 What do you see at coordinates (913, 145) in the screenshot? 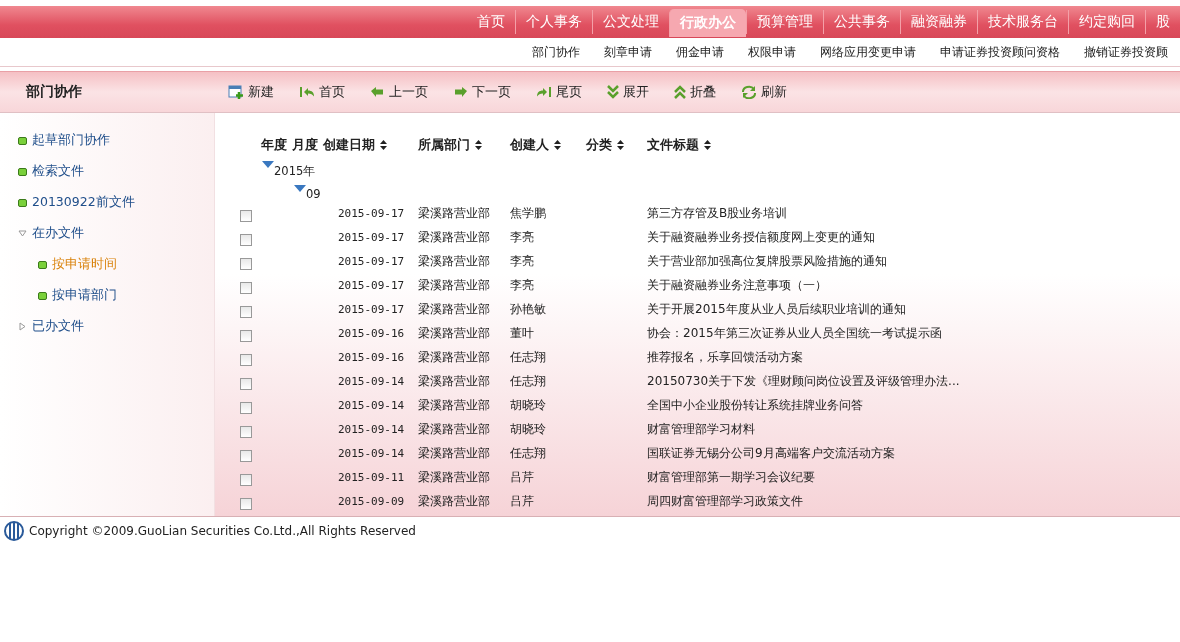
I see `column-header: 文件标题` at bounding box center [913, 145].